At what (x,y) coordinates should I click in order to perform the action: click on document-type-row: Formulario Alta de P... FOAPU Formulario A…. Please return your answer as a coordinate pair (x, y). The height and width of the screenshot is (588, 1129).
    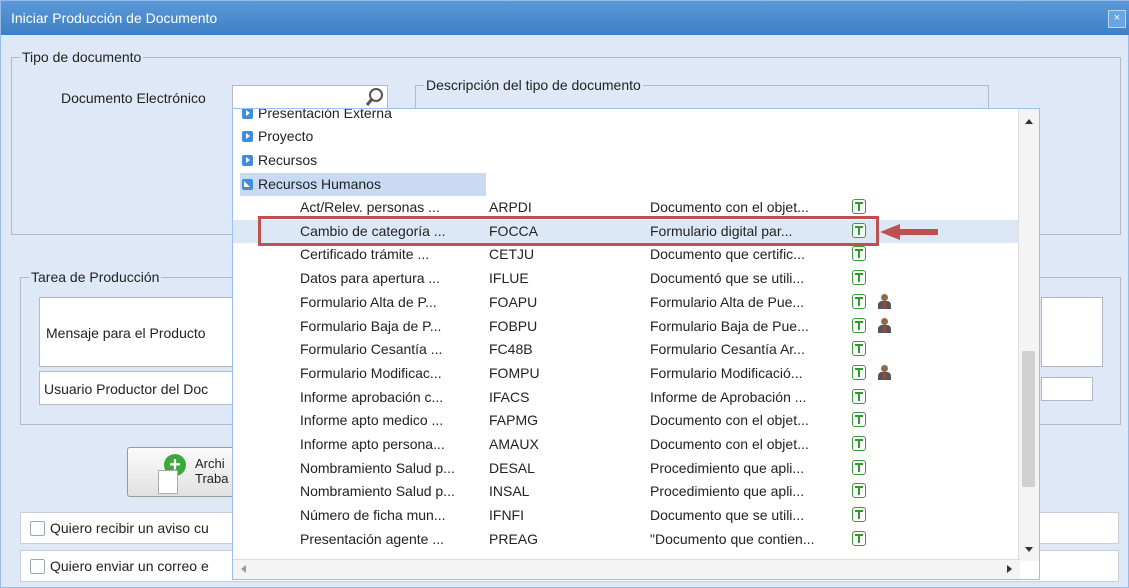
    Looking at the image, I should click on (626, 302).